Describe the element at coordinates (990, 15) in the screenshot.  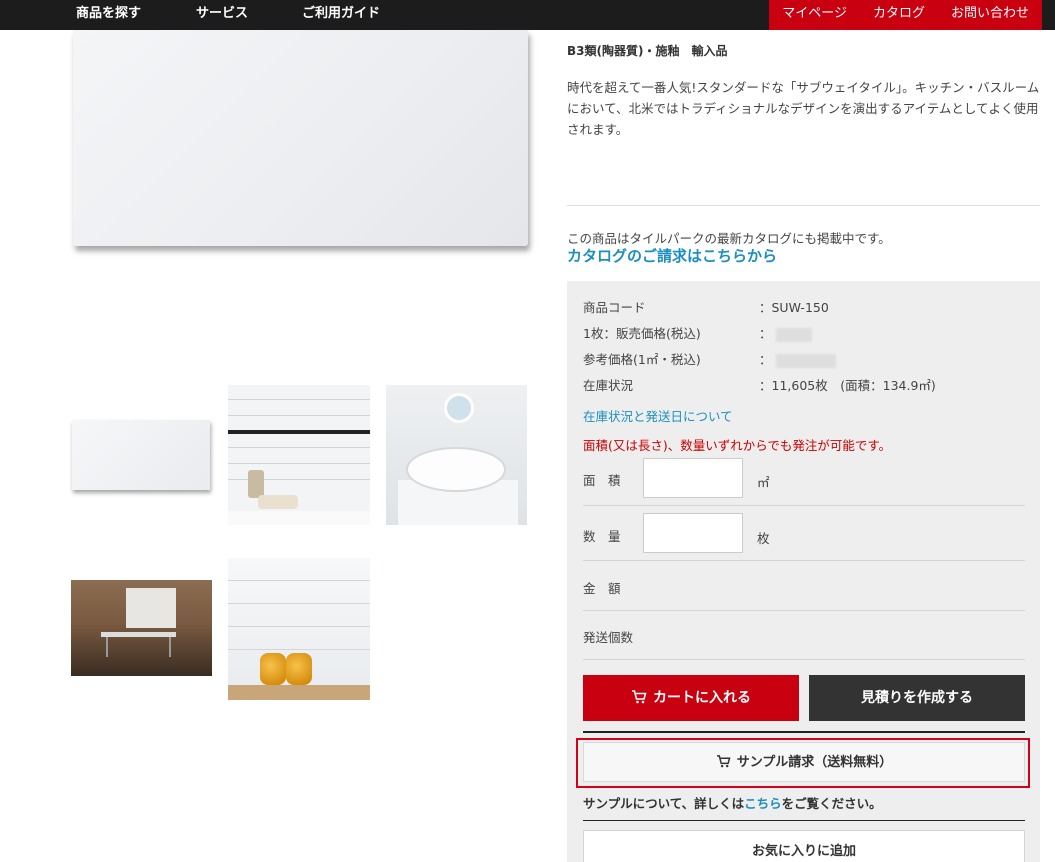
I see `nav-item-contact: お問い合わせ` at that location.